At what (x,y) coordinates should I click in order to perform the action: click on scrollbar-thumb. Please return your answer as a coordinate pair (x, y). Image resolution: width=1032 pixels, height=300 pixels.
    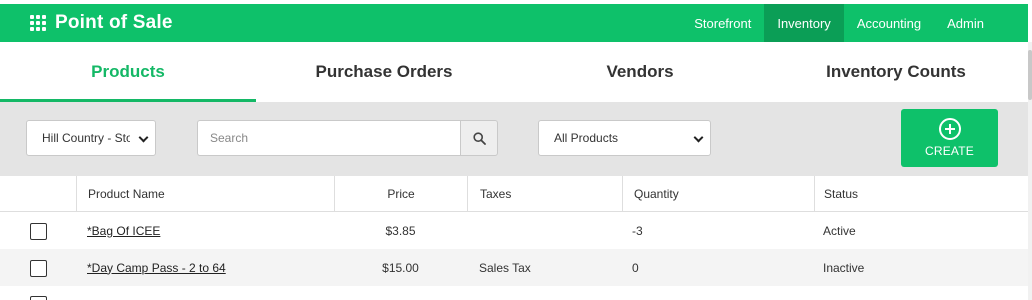
    Looking at the image, I should click on (1030, 75).